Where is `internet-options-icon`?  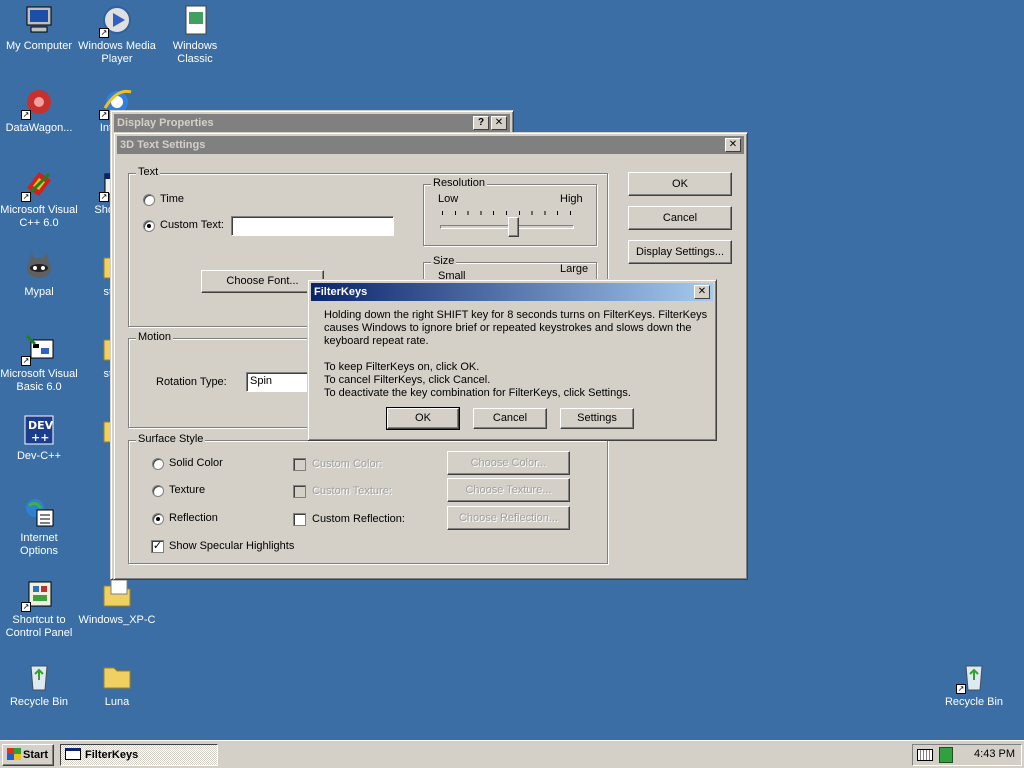
internet-options-icon is located at coordinates (39, 512).